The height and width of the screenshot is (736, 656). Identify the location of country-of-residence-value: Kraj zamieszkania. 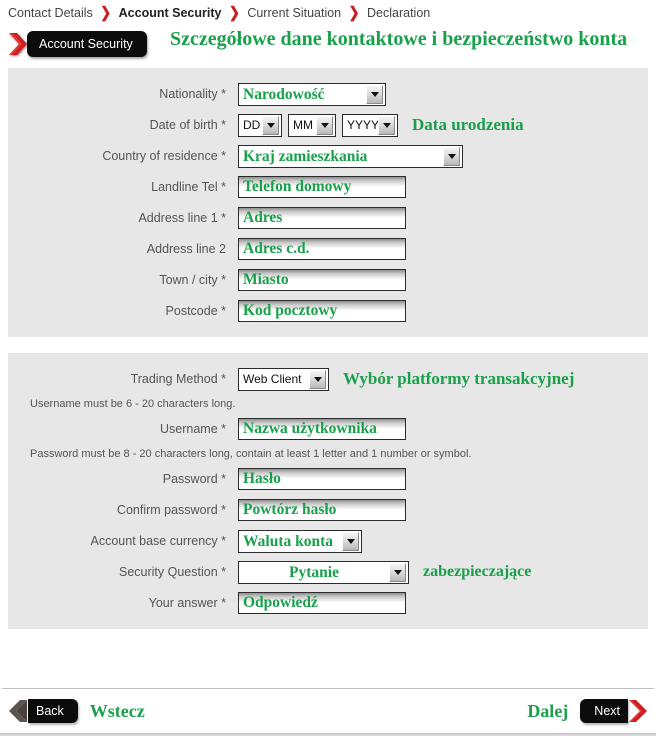
(305, 156).